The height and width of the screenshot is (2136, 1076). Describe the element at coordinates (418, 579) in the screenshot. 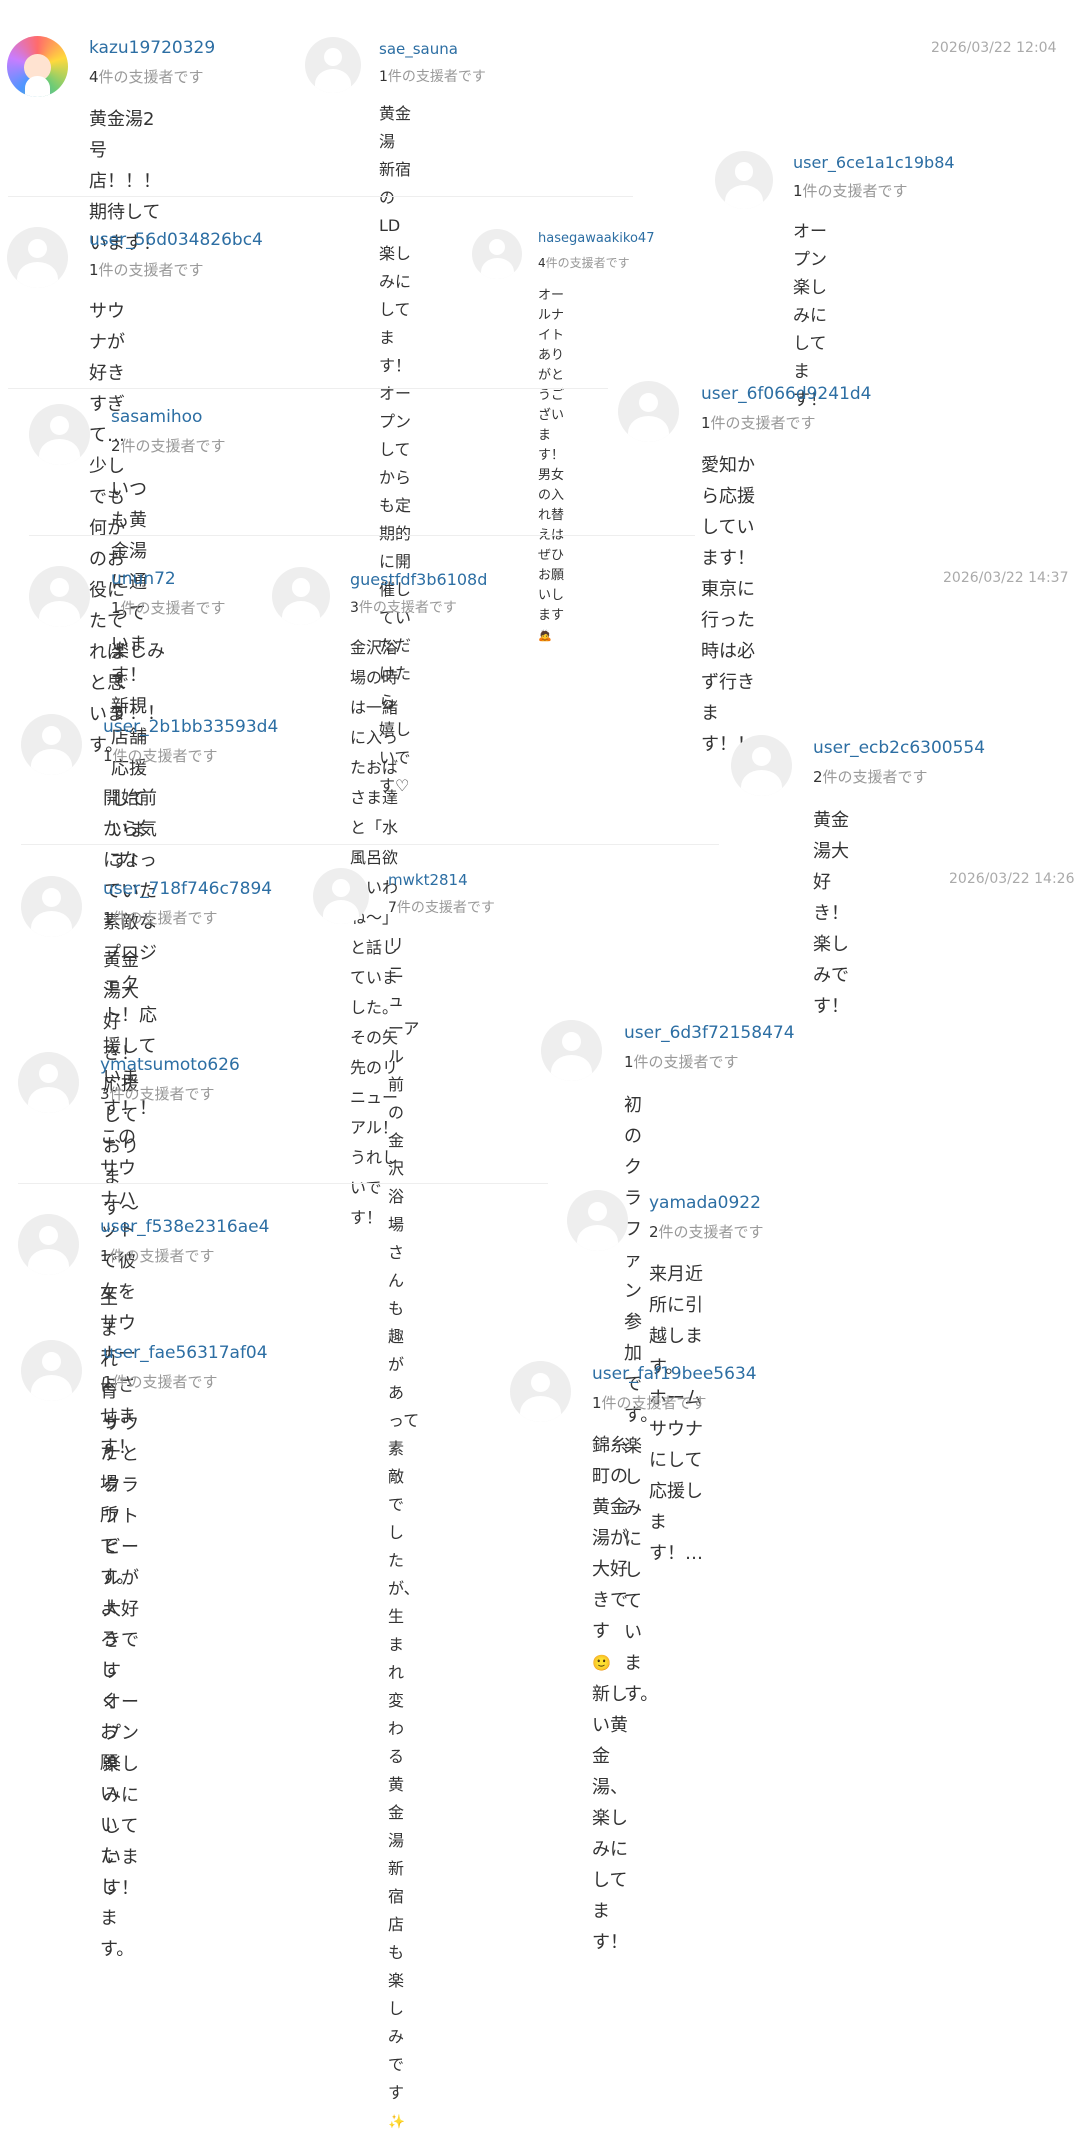

I see `username-link: guestfdf3b6108d` at that location.